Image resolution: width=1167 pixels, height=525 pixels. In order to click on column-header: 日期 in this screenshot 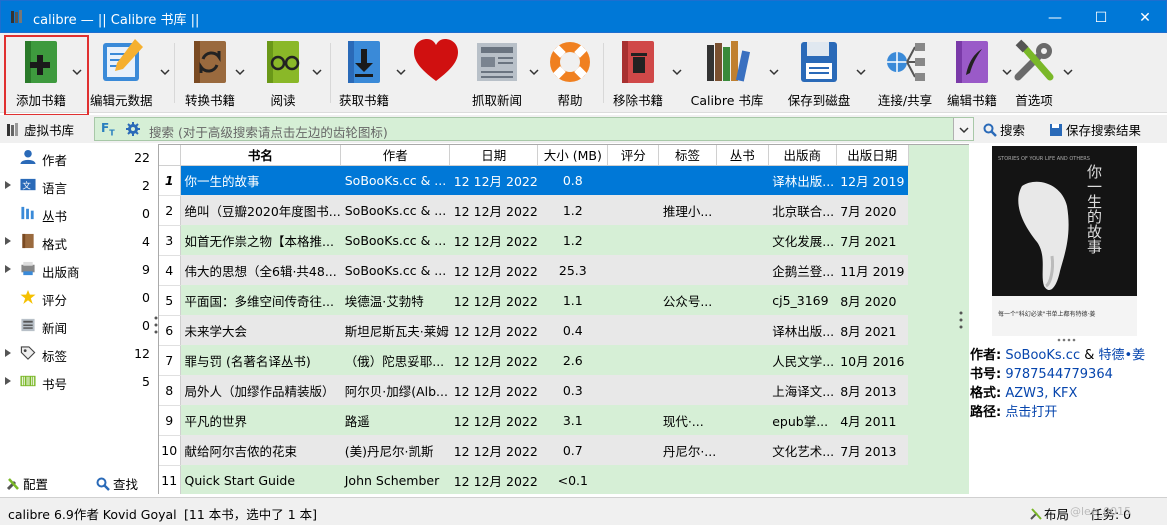, I will do `click(494, 155)`.